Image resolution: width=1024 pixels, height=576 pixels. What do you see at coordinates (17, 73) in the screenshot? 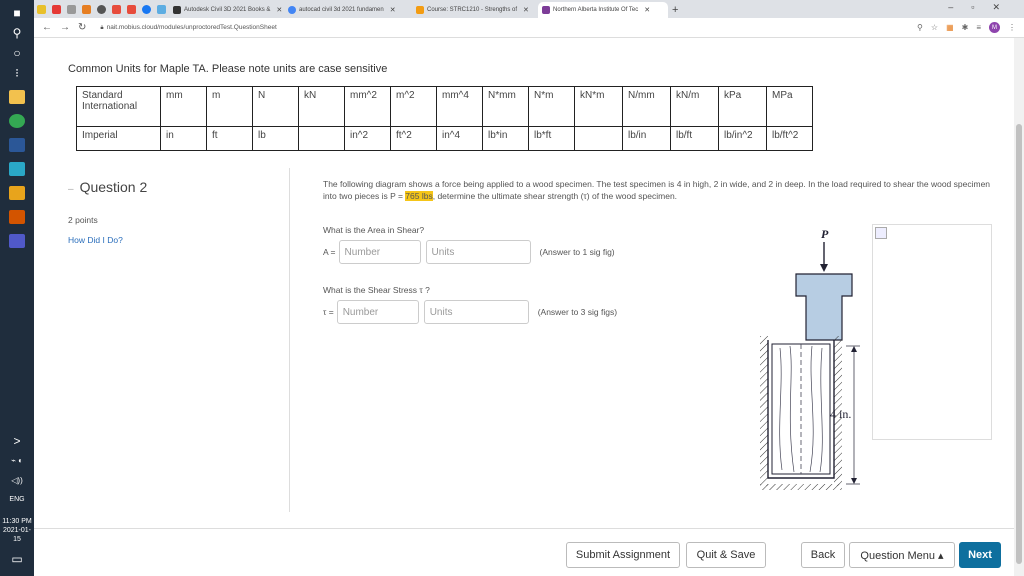
I see `apps-grid-icon: ⁝` at bounding box center [17, 73].